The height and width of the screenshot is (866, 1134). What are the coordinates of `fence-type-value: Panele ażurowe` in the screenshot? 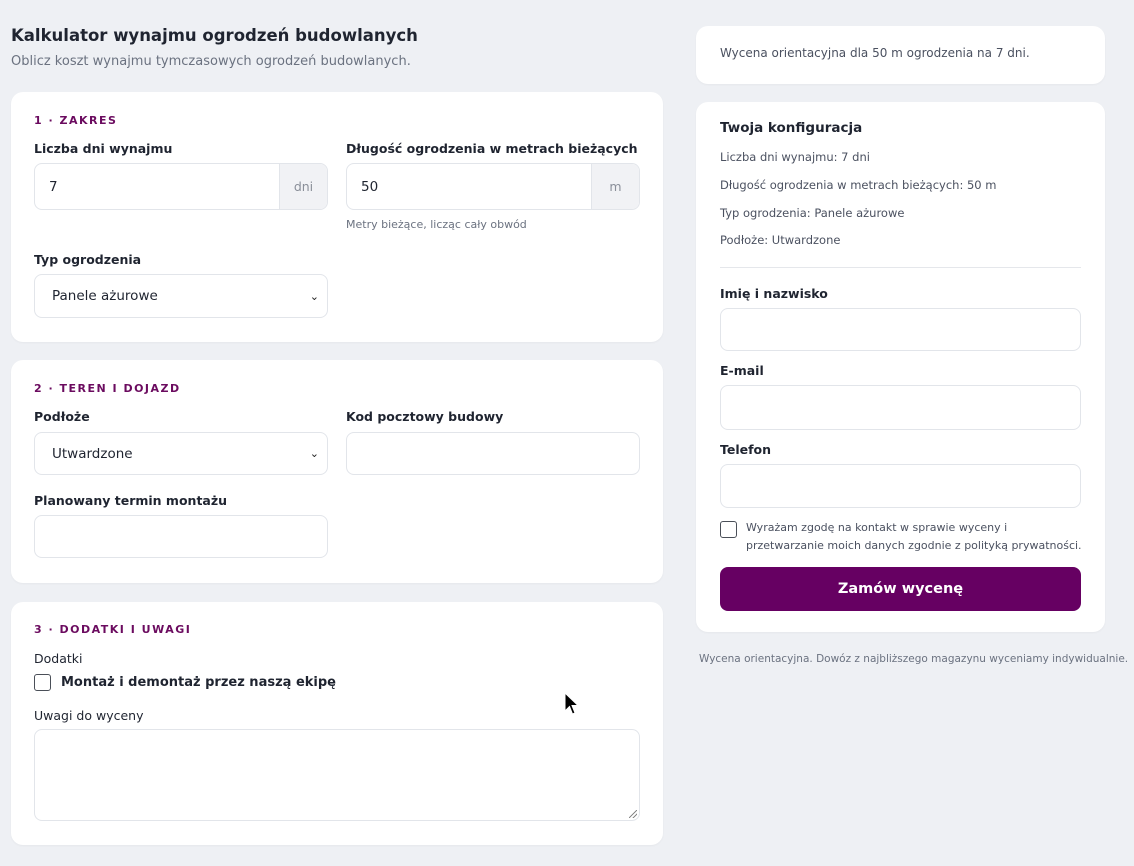 It's located at (105, 296).